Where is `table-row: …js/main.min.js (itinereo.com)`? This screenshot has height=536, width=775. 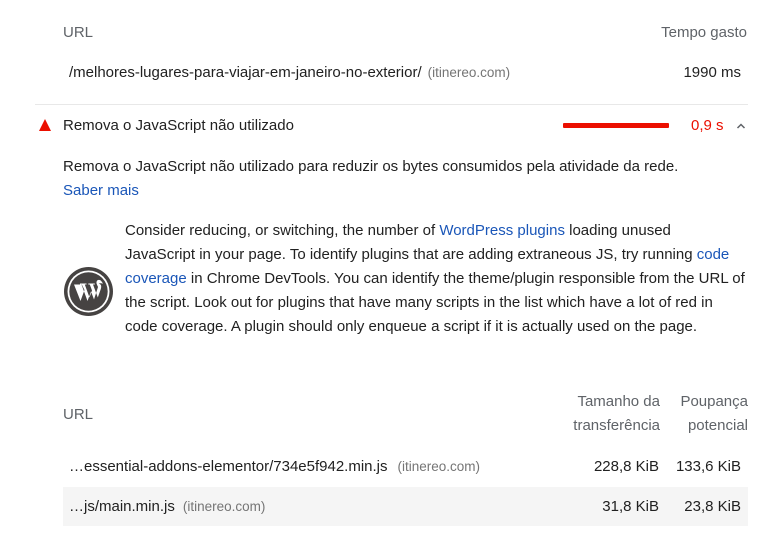
table-row: …js/main.min.js (itinereo.com) is located at coordinates (167, 507).